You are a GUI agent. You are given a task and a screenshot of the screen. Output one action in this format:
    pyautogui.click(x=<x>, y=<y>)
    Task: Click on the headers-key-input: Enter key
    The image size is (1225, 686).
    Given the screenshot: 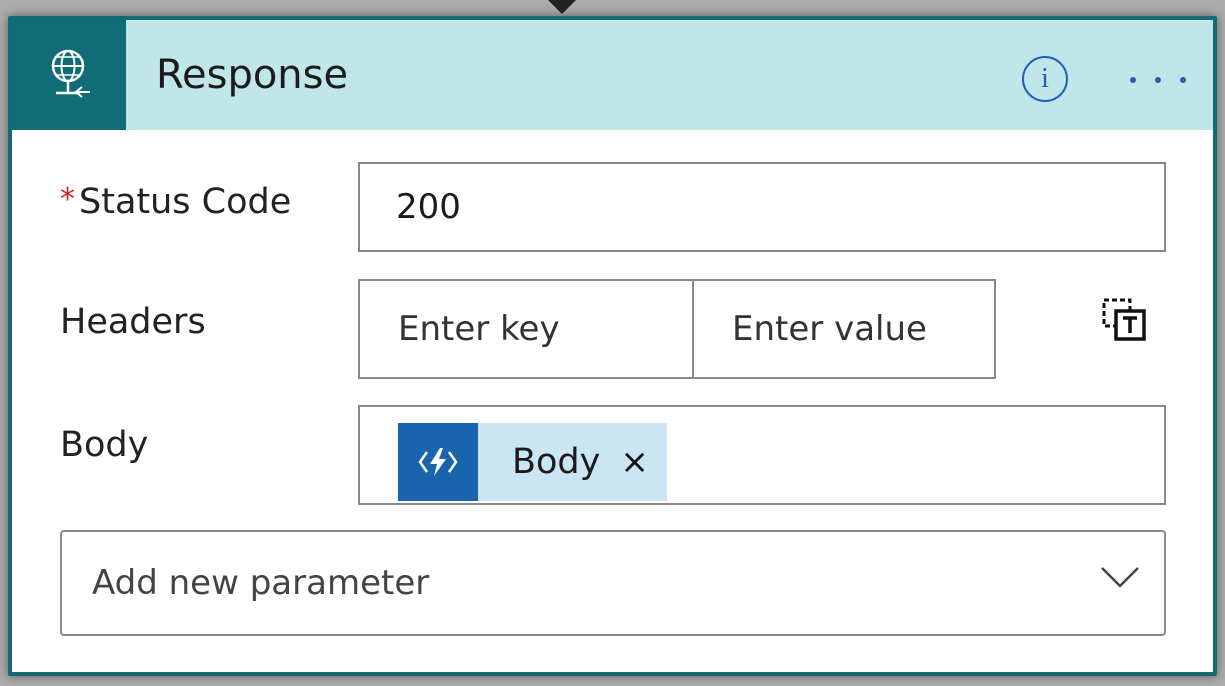 What is the action you would take?
    pyautogui.click(x=526, y=329)
    